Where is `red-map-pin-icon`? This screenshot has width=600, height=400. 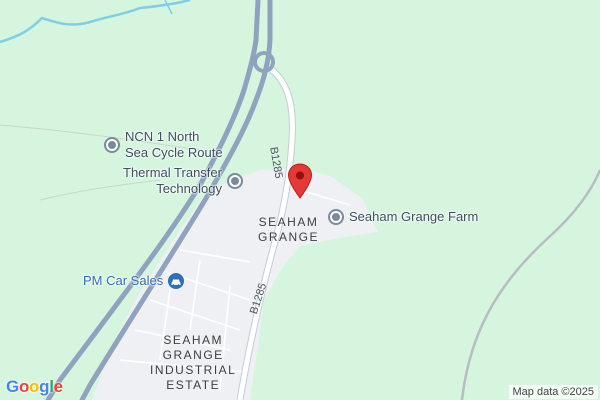
red-map-pin-icon is located at coordinates (300, 181).